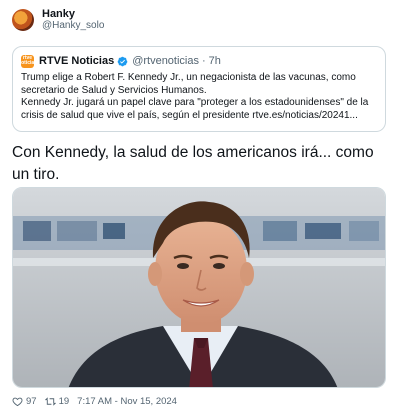  I want to click on verified-badge-icon, so click(122, 61).